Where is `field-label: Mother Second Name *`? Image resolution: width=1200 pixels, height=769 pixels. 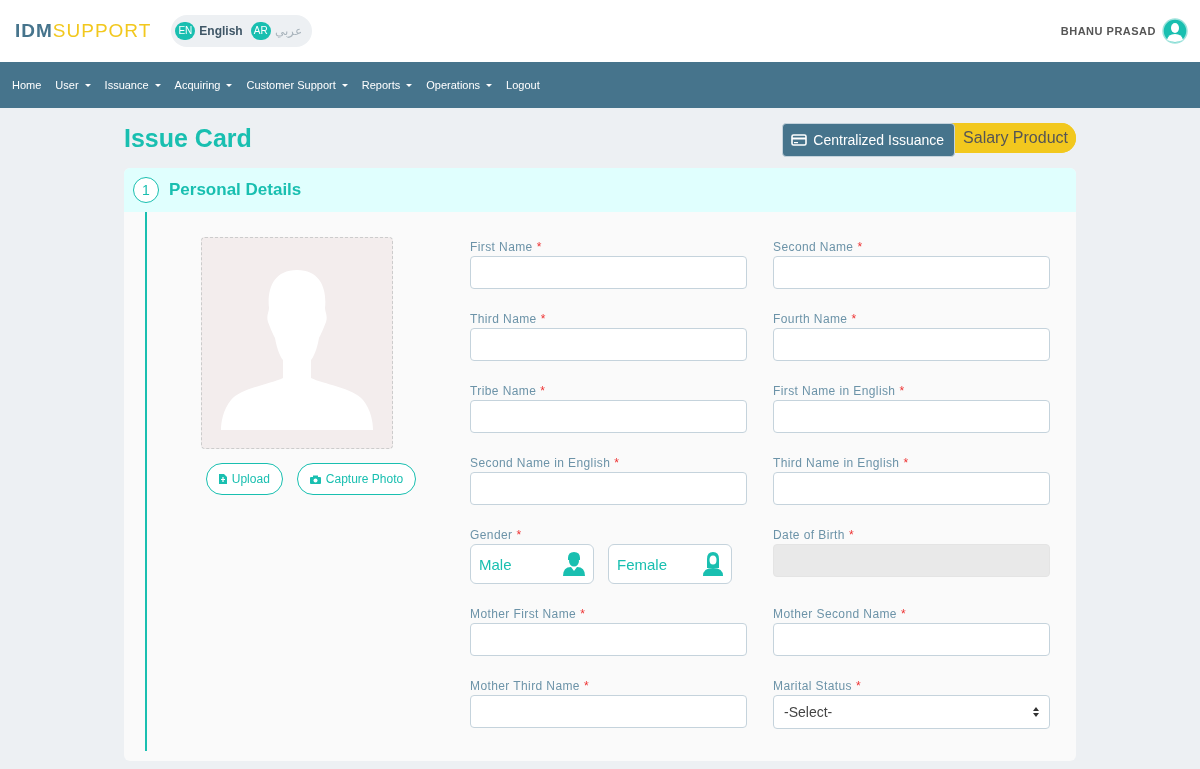 field-label: Mother Second Name * is located at coordinates (840, 615).